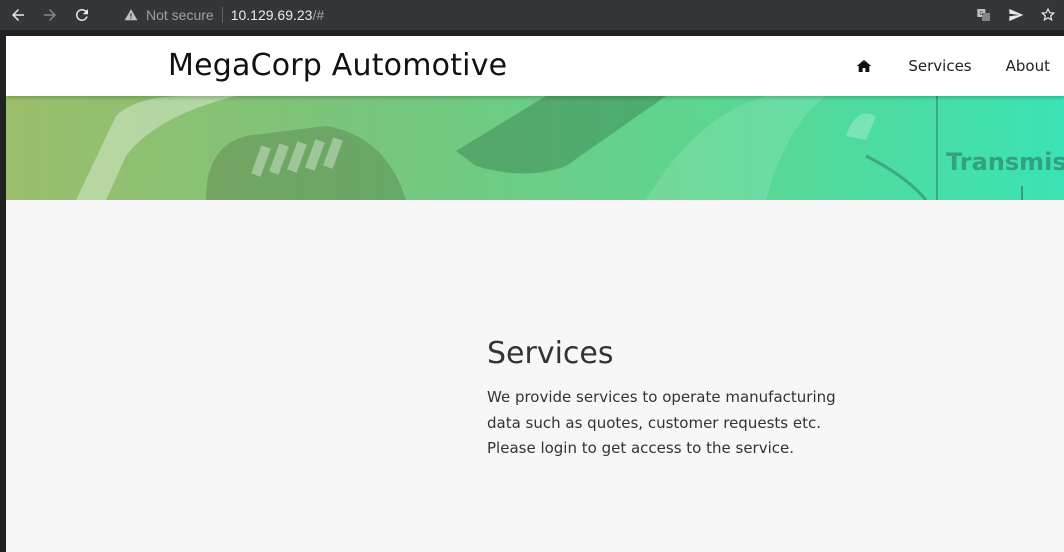 The image size is (1064, 552). I want to click on warning-icon, so click(131, 15).